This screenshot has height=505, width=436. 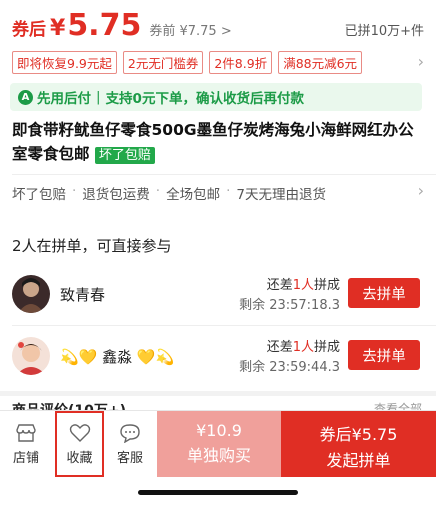 What do you see at coordinates (219, 444) in the screenshot?
I see `buy-single-button: ¥10.9 单独购买` at bounding box center [219, 444].